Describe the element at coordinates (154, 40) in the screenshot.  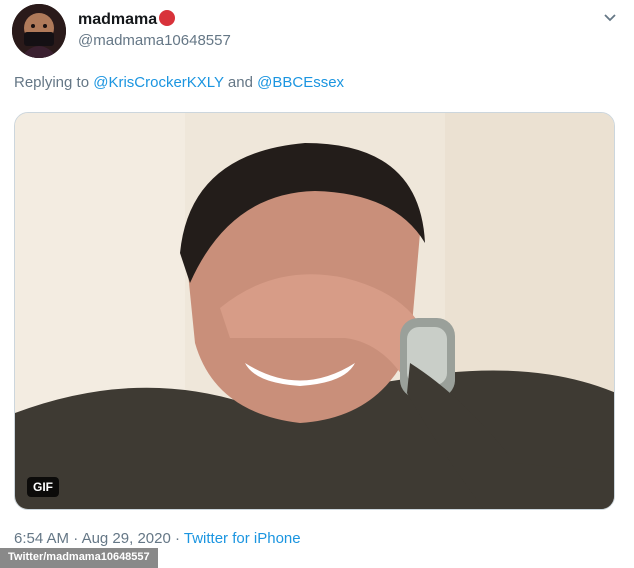
I see `user-handle: @madmama10648557` at that location.